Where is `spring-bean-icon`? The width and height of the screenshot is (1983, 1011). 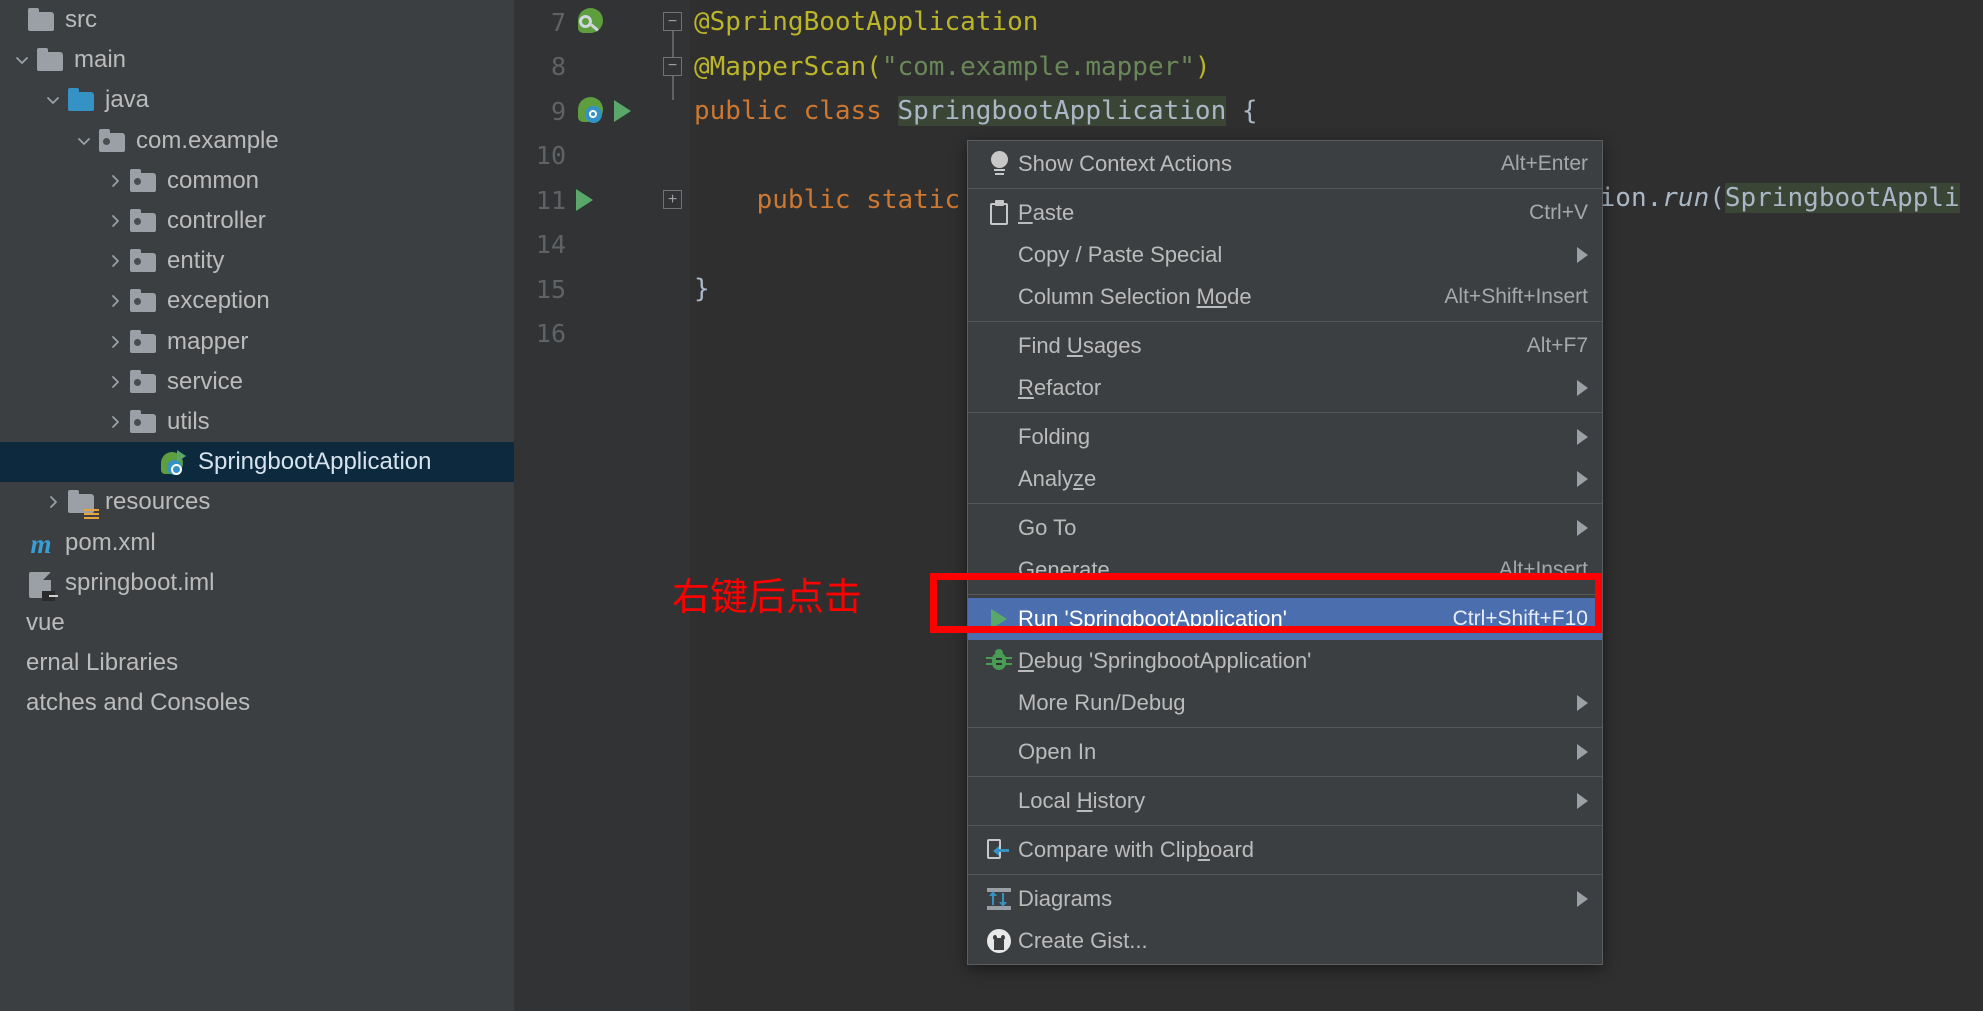 spring-bean-icon is located at coordinates (591, 22).